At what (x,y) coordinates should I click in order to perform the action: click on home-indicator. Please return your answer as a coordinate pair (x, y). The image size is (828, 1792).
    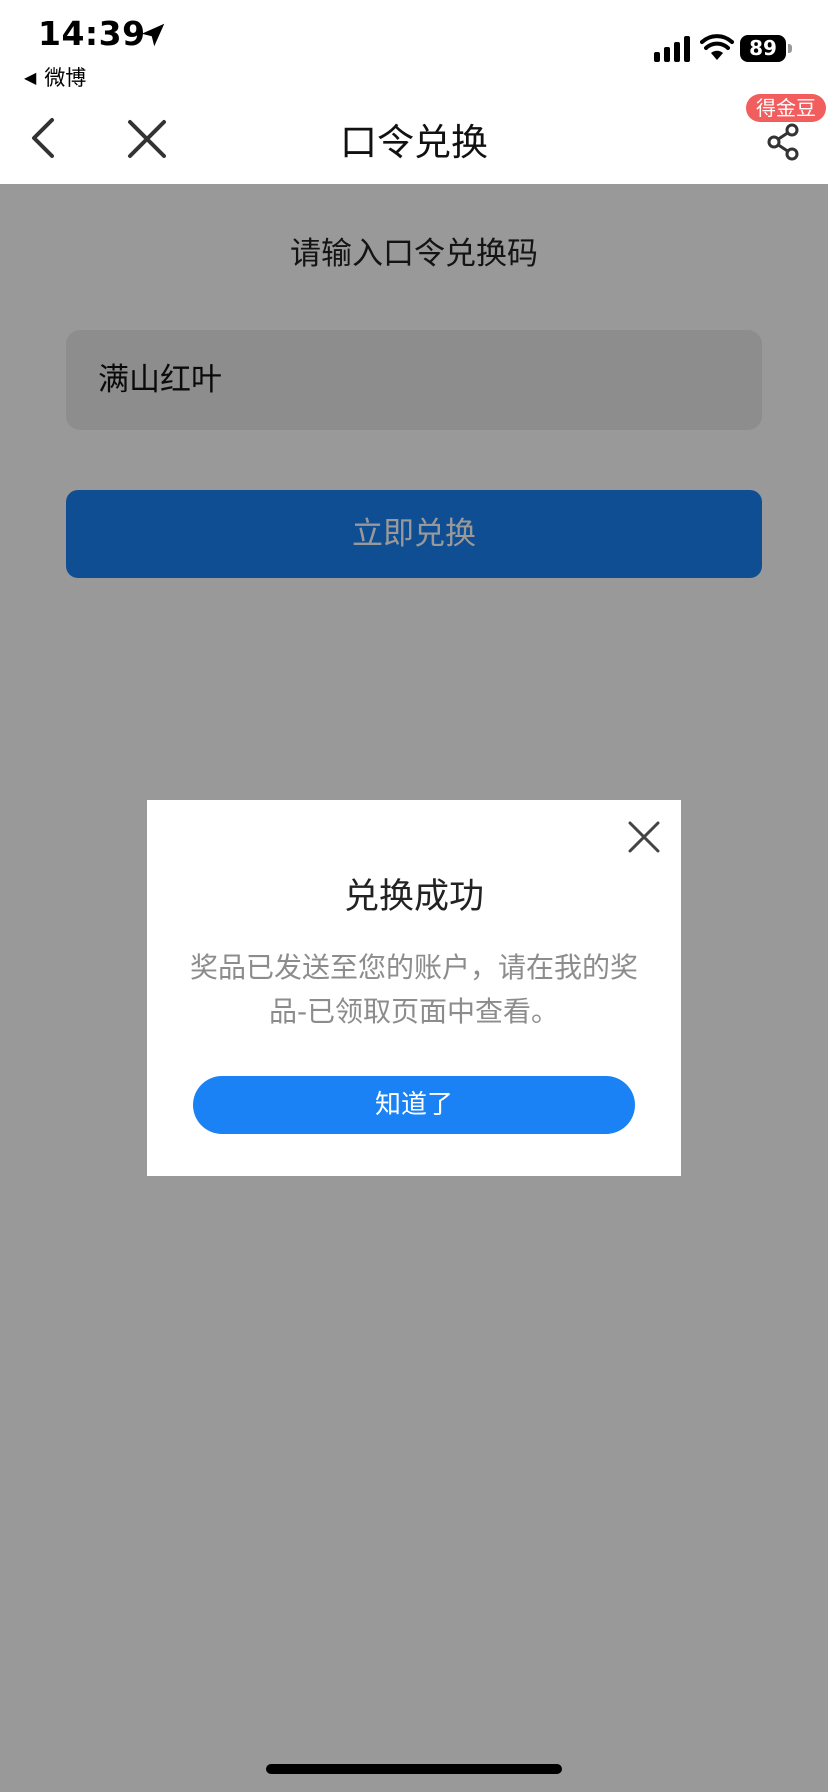
    Looking at the image, I should click on (414, 1769).